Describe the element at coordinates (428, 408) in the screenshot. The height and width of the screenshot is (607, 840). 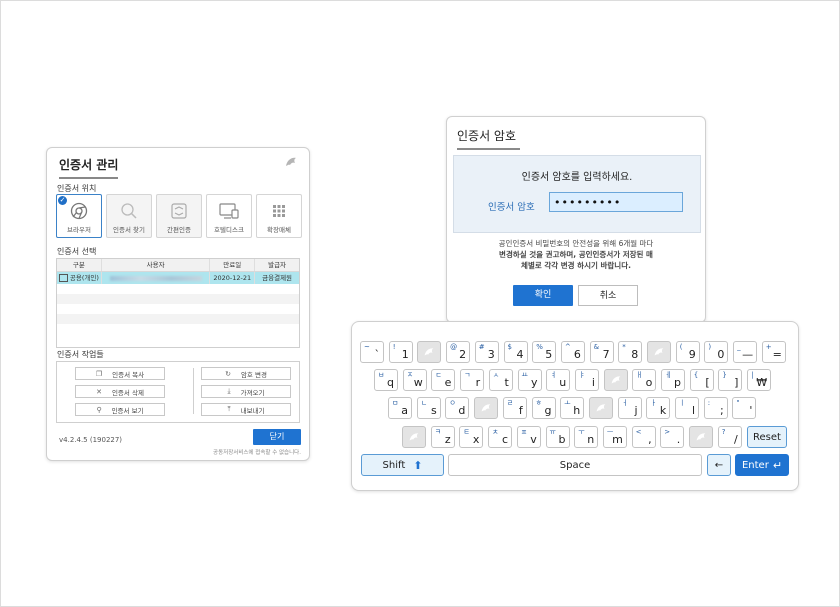
I see `key-3-1: ㄴs` at that location.